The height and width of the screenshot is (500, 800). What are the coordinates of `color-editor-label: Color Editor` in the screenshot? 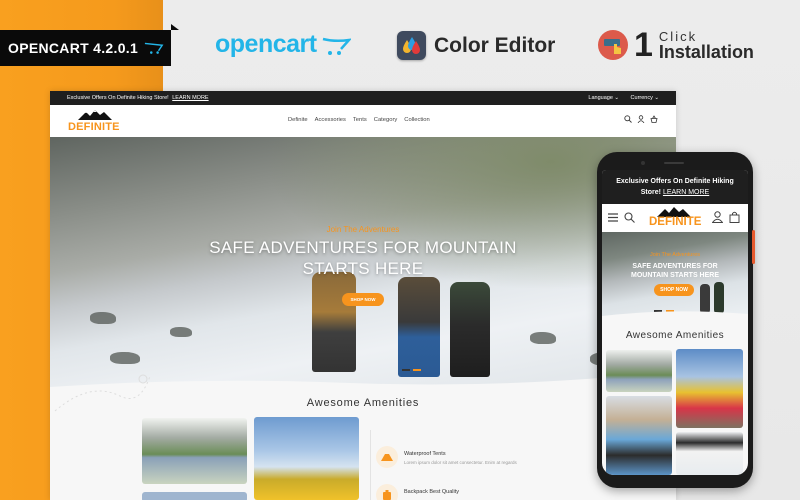 It's located at (495, 45).